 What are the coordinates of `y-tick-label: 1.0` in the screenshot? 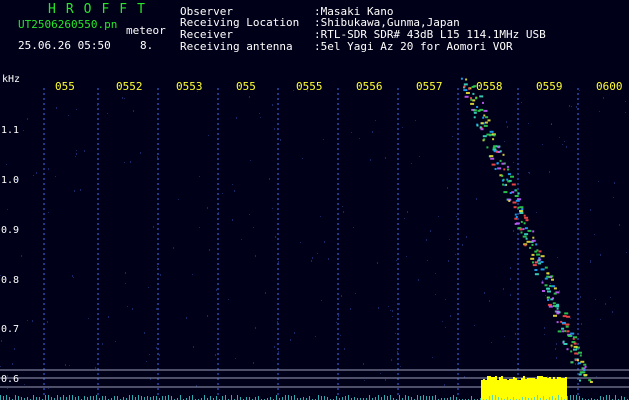 It's located at (10, 180).